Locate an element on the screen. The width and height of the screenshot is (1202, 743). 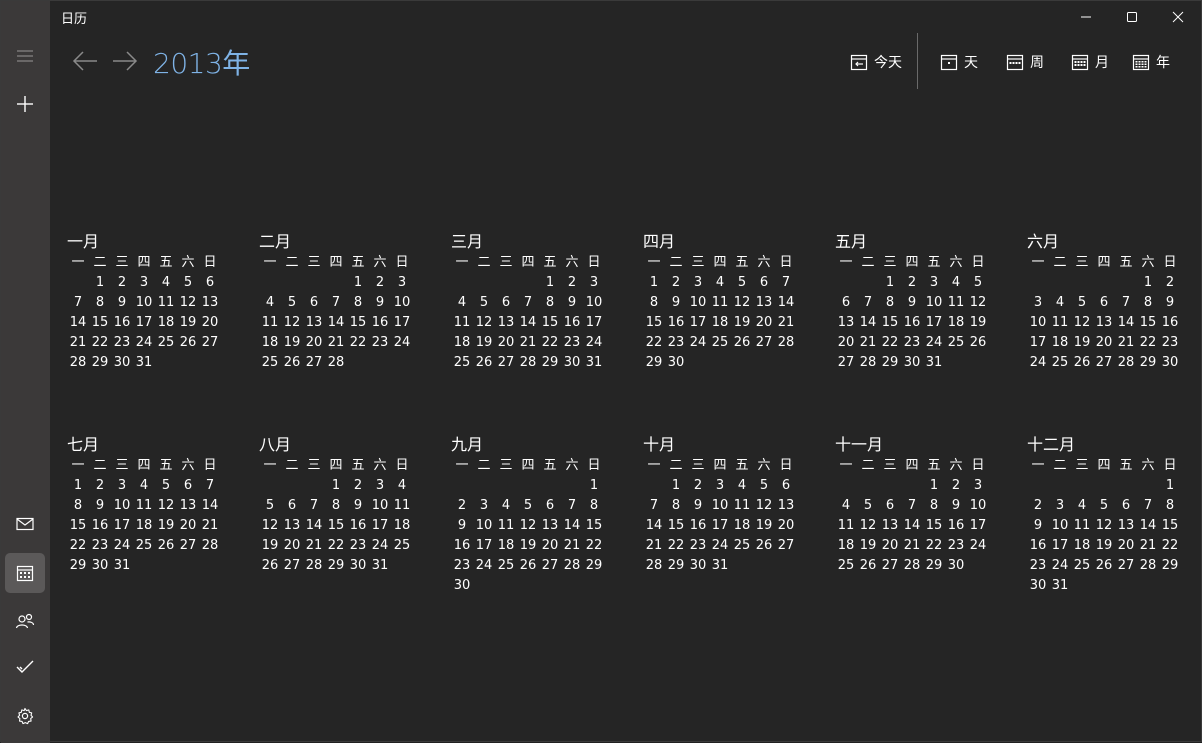
day-cell: 31 is located at coordinates (122, 566).